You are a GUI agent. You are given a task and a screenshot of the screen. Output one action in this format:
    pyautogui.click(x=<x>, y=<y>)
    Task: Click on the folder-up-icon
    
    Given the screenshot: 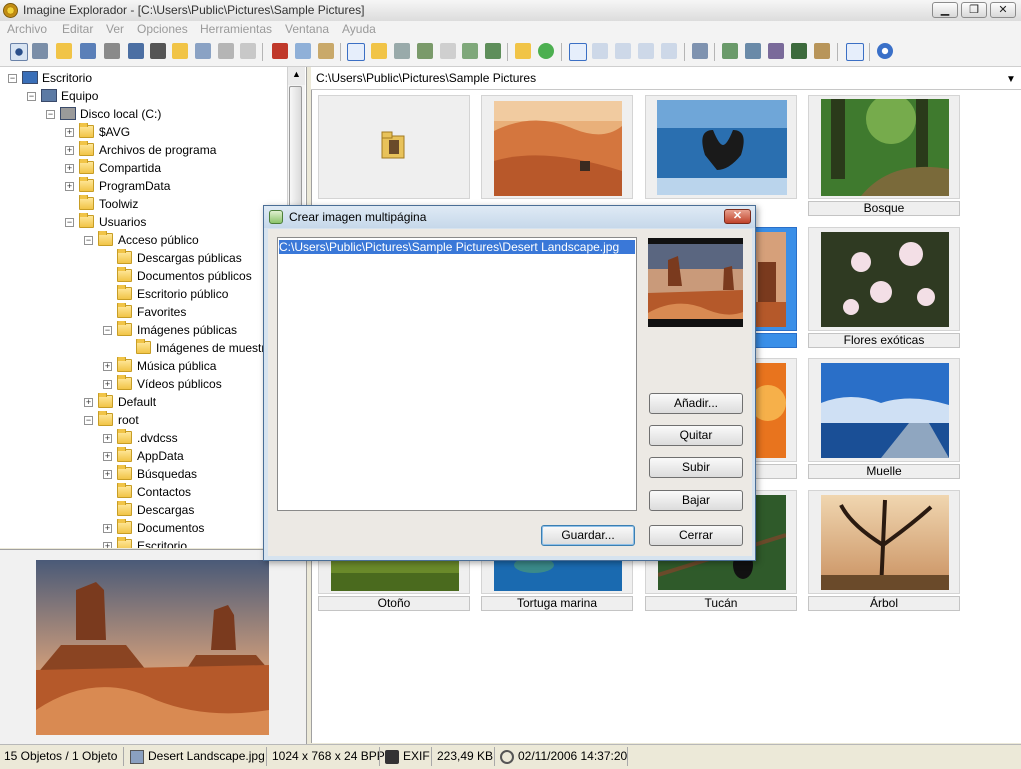 What is the action you would take?
    pyautogui.click(x=523, y=51)
    